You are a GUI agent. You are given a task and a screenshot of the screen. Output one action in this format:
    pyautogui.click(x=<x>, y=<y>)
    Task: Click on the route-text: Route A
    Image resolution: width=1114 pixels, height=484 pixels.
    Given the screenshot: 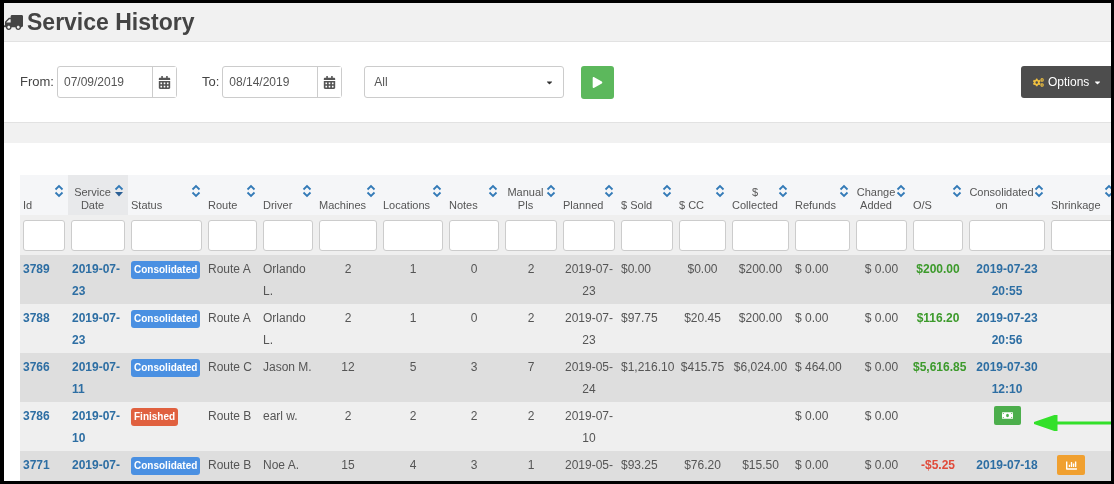 What is the action you would take?
    pyautogui.click(x=229, y=318)
    